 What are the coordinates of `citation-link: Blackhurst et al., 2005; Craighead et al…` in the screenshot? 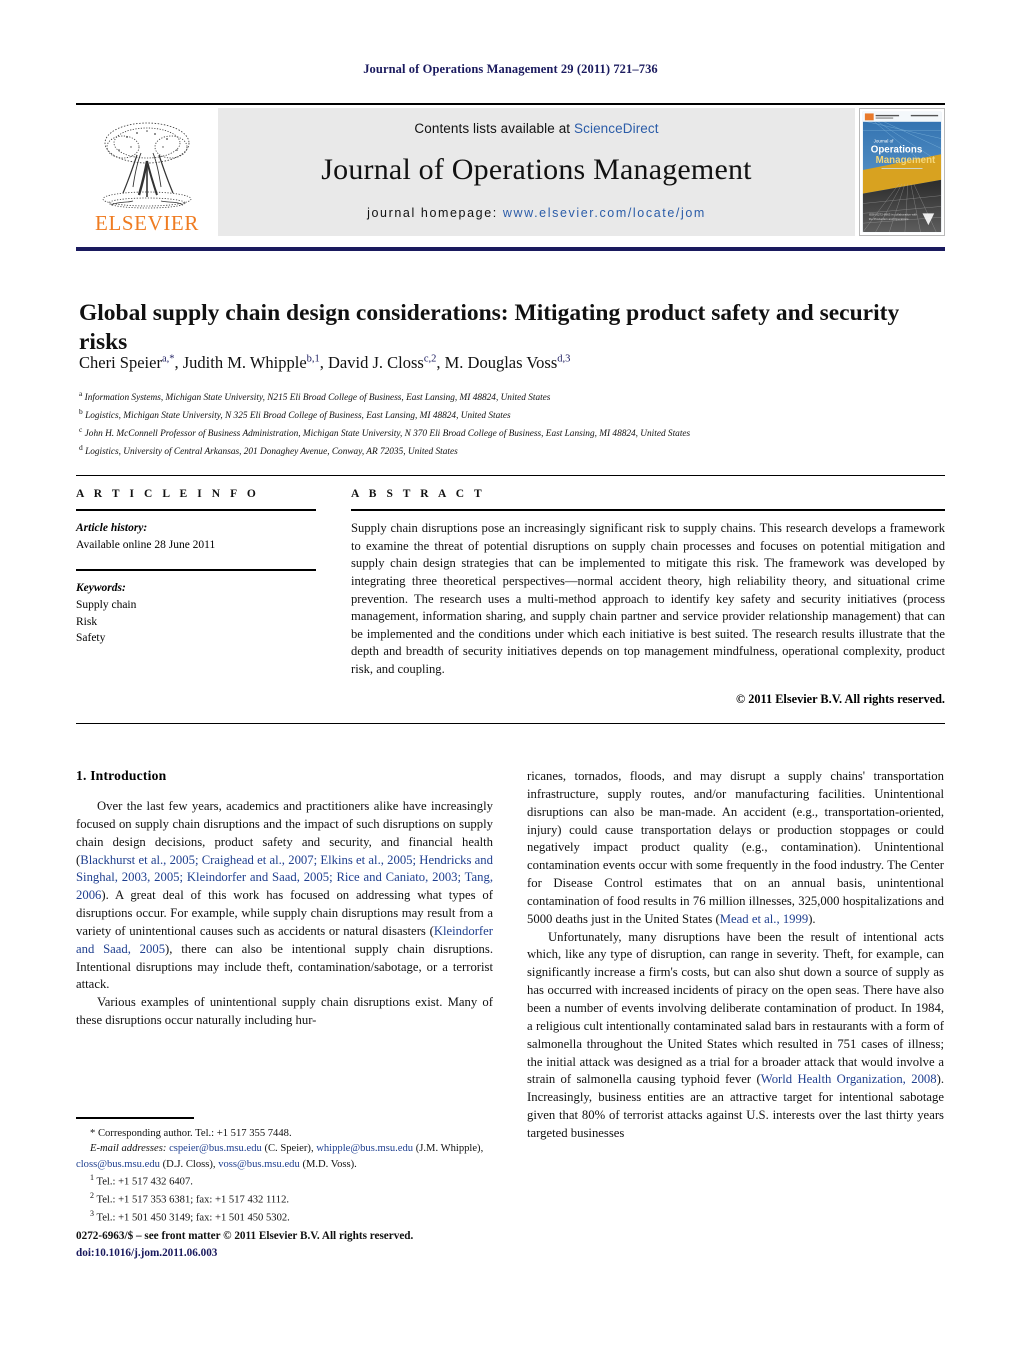 It's located at (284, 878).